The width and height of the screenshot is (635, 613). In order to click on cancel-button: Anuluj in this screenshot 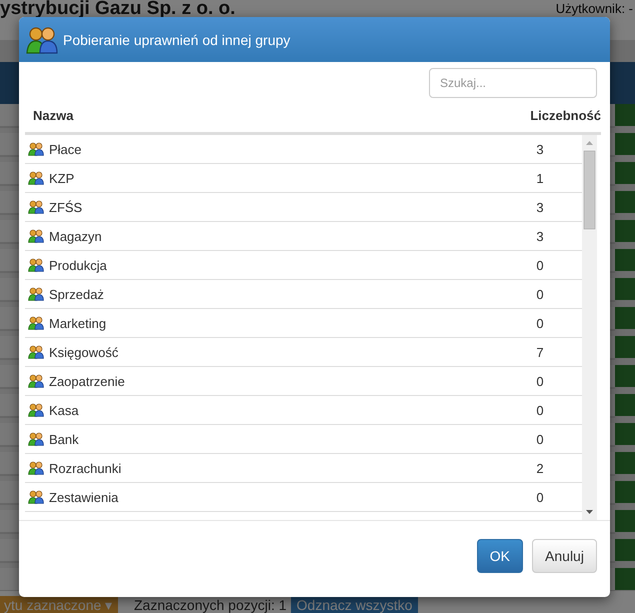, I will do `click(564, 556)`.